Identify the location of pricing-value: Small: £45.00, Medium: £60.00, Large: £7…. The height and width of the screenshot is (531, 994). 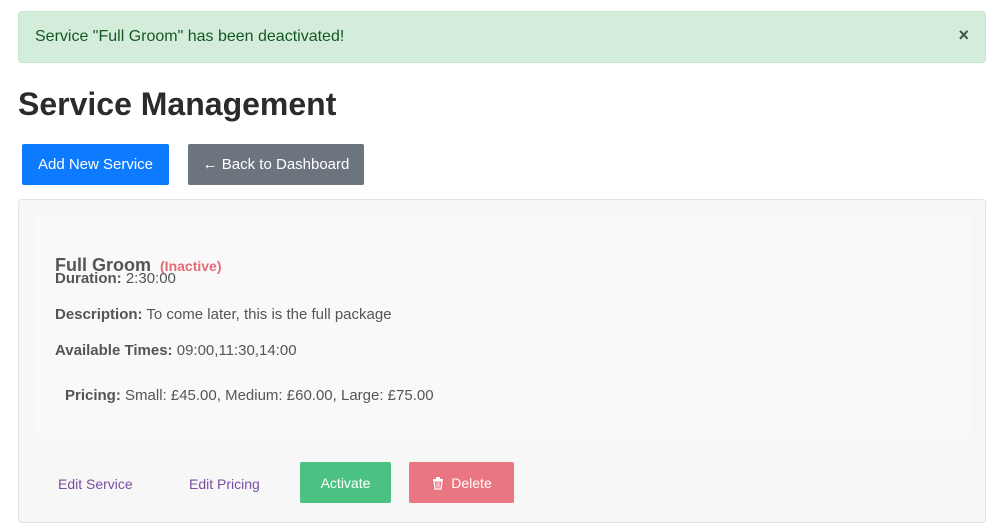
(279, 395).